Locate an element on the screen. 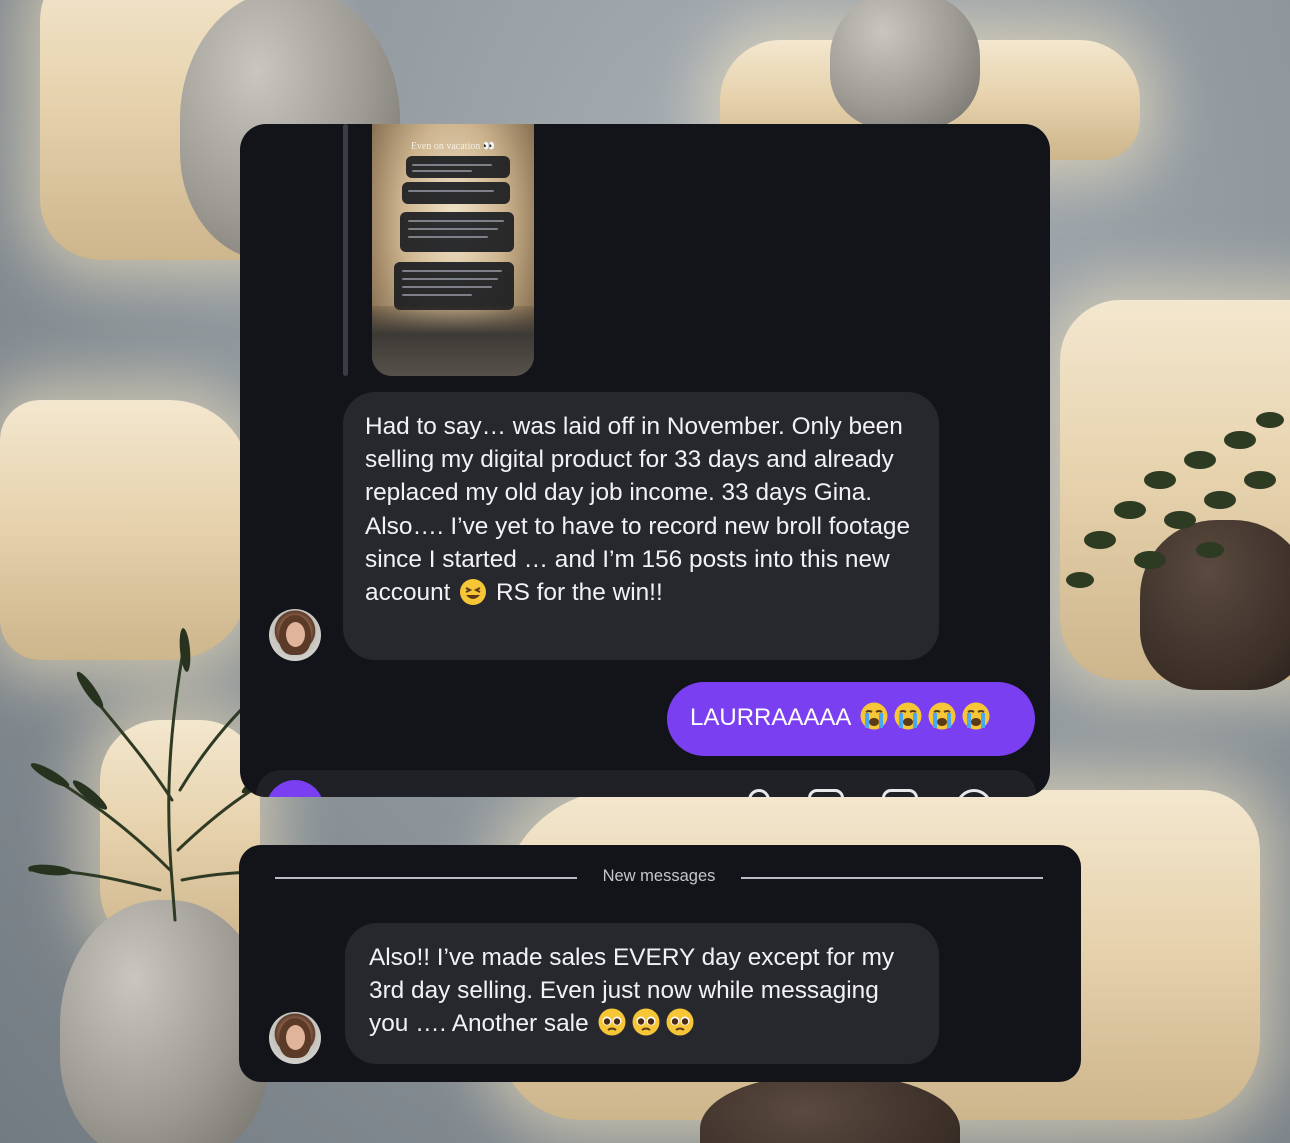 The width and height of the screenshot is (1290, 1143). story-title: Even on vacation 👀 is located at coordinates (453, 146).